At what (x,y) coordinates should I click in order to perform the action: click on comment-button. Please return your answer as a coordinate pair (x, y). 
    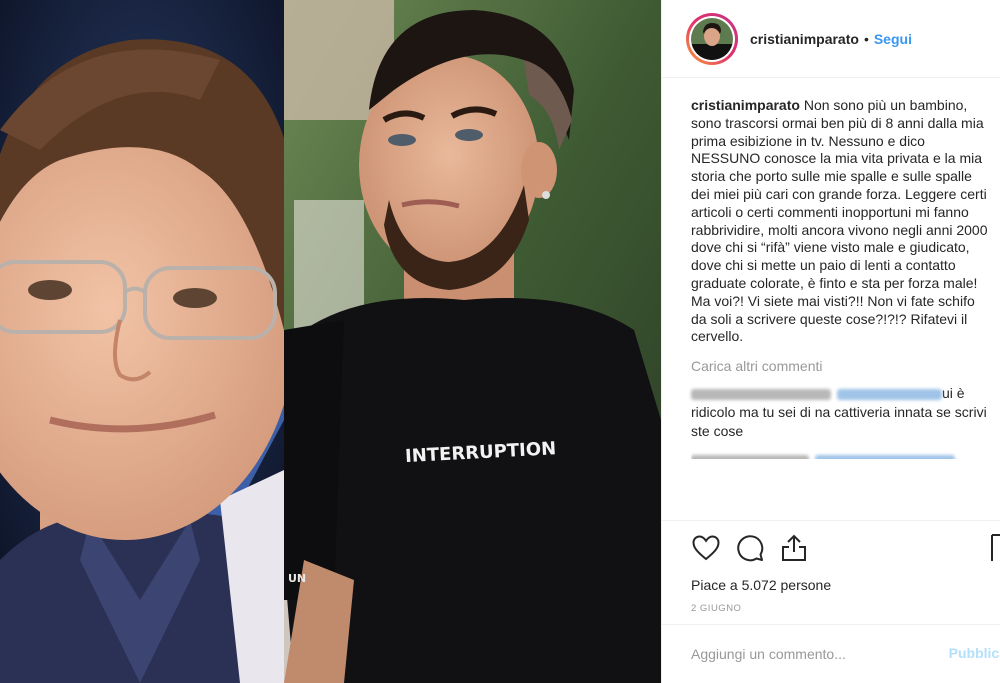
    Looking at the image, I should click on (750, 548).